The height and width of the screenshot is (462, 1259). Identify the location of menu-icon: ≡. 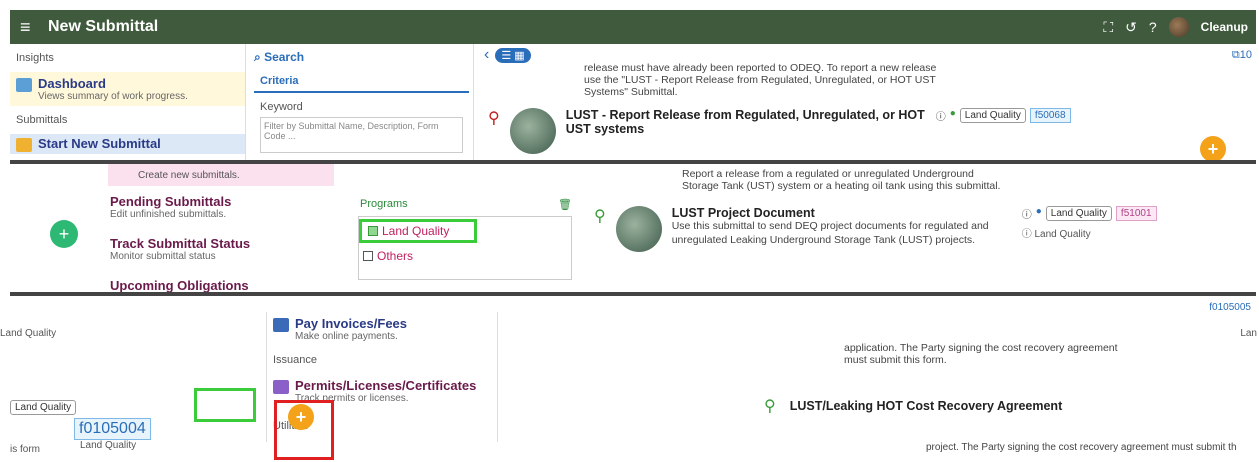
(30, 27).